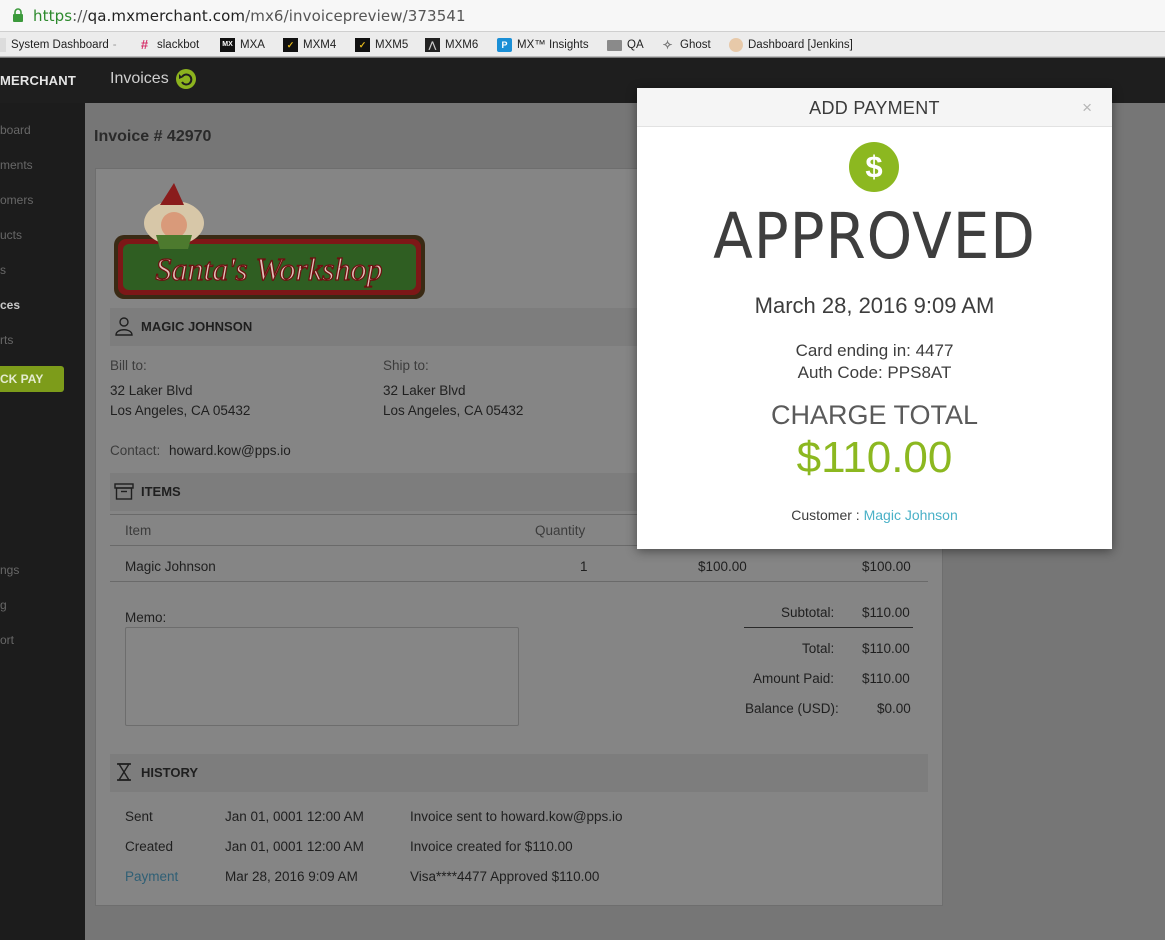 The height and width of the screenshot is (940, 1165). I want to click on total-label: Total:, so click(818, 648).